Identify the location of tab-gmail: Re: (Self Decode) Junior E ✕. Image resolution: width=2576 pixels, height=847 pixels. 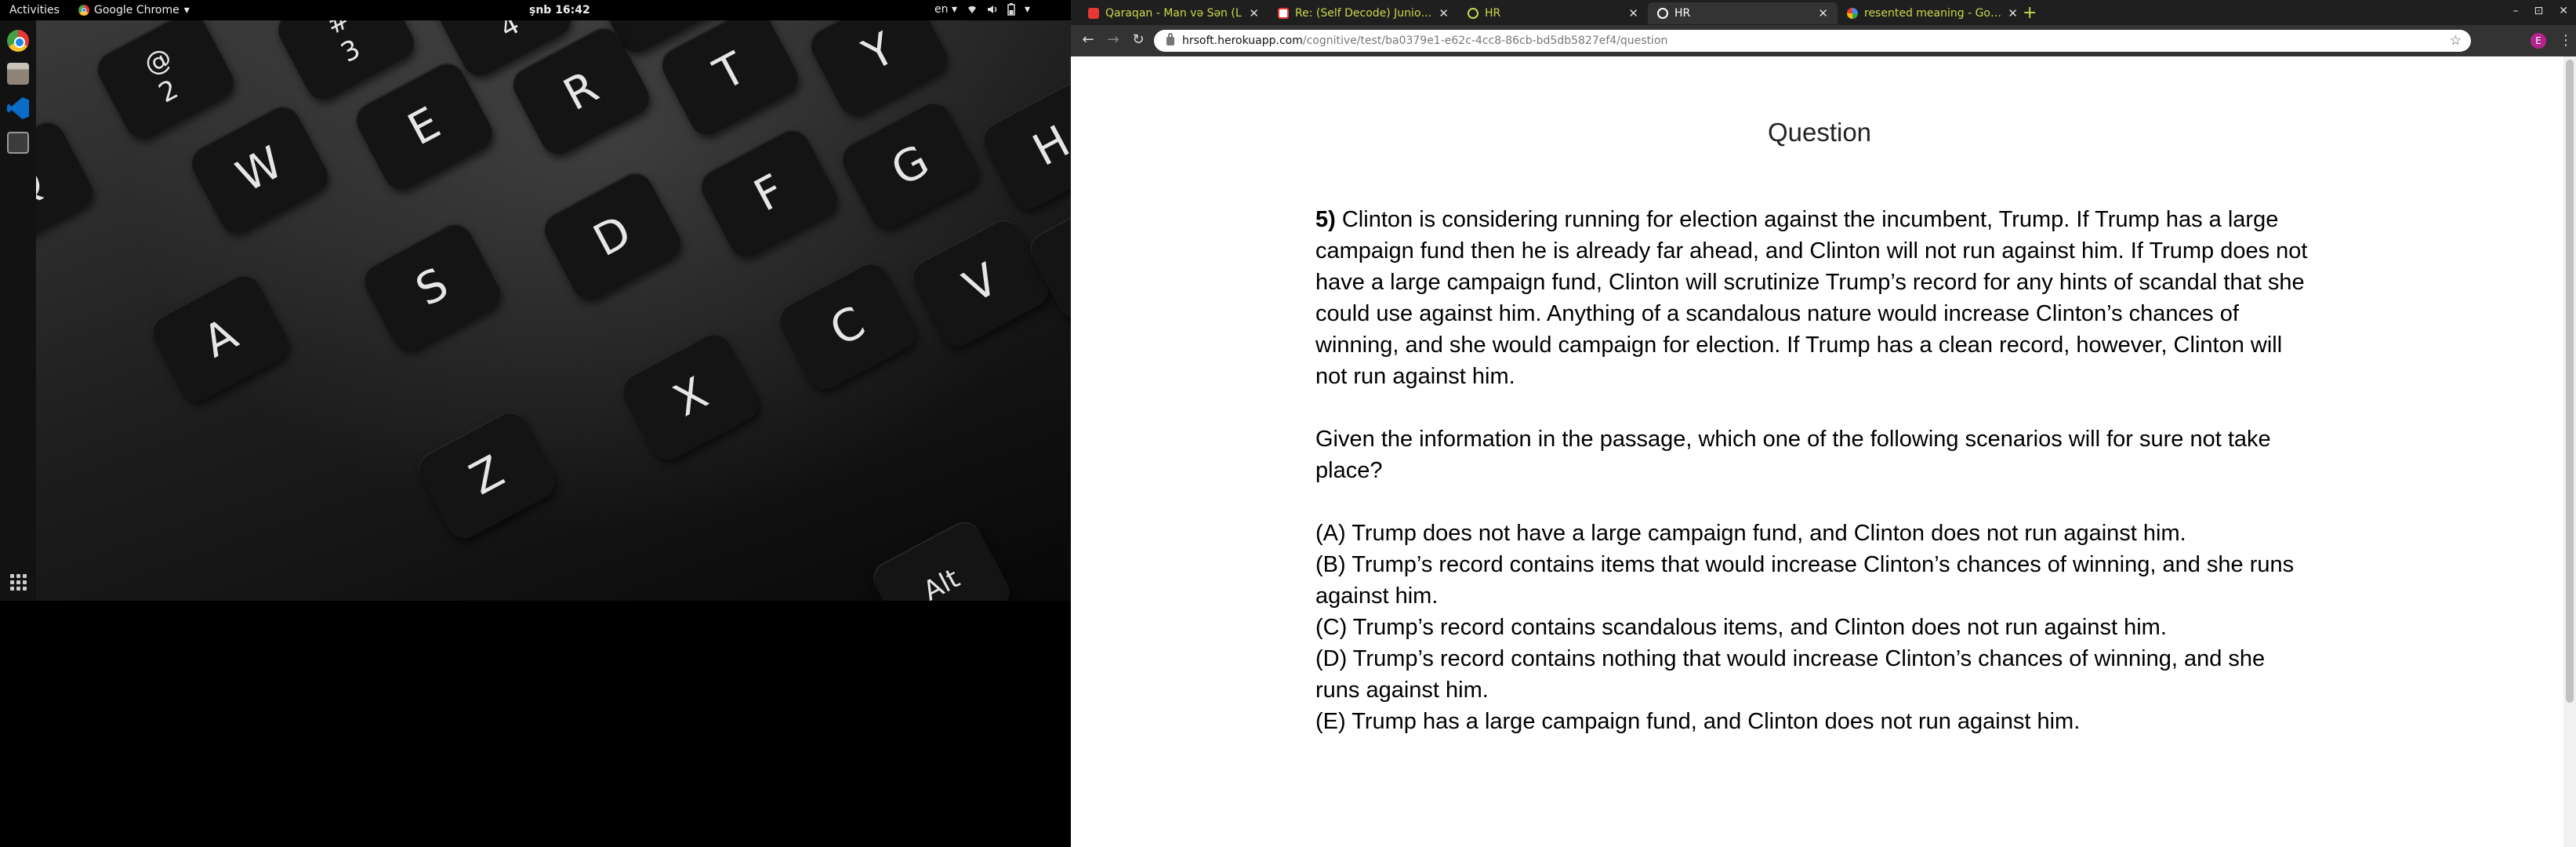
(1363, 13).